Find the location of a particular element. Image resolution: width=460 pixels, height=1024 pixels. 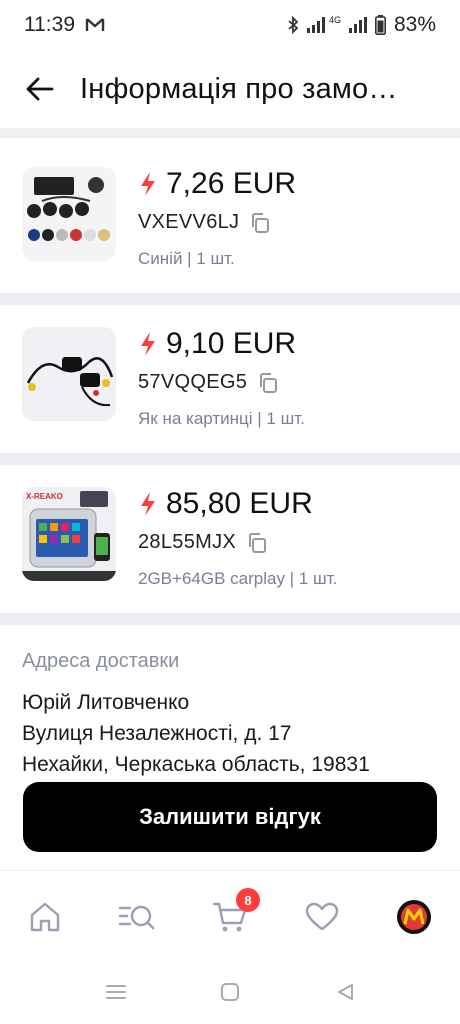

battery-icon is located at coordinates (380, 25).